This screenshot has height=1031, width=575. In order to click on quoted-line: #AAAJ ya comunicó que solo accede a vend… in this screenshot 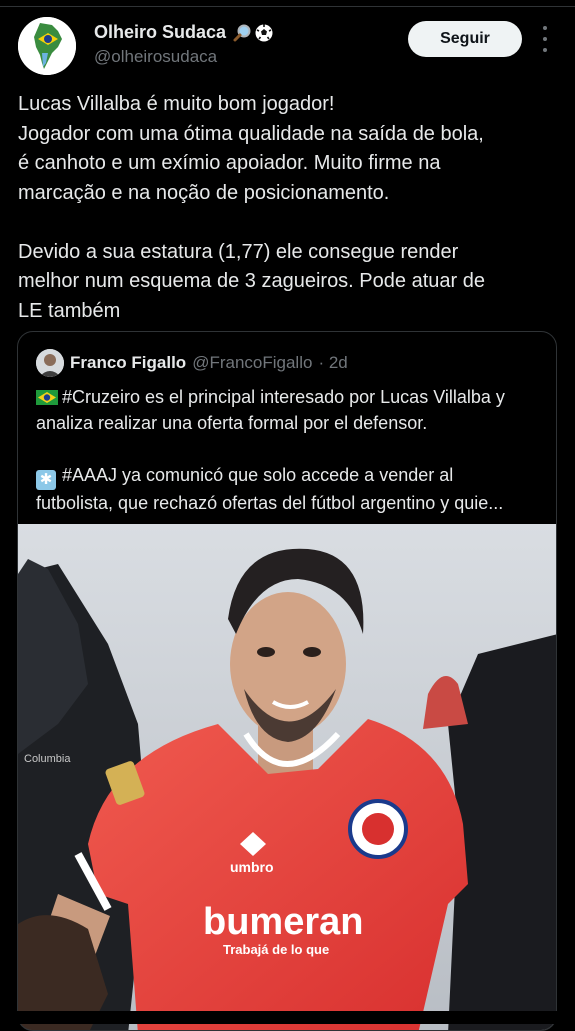, I will do `click(258, 475)`.